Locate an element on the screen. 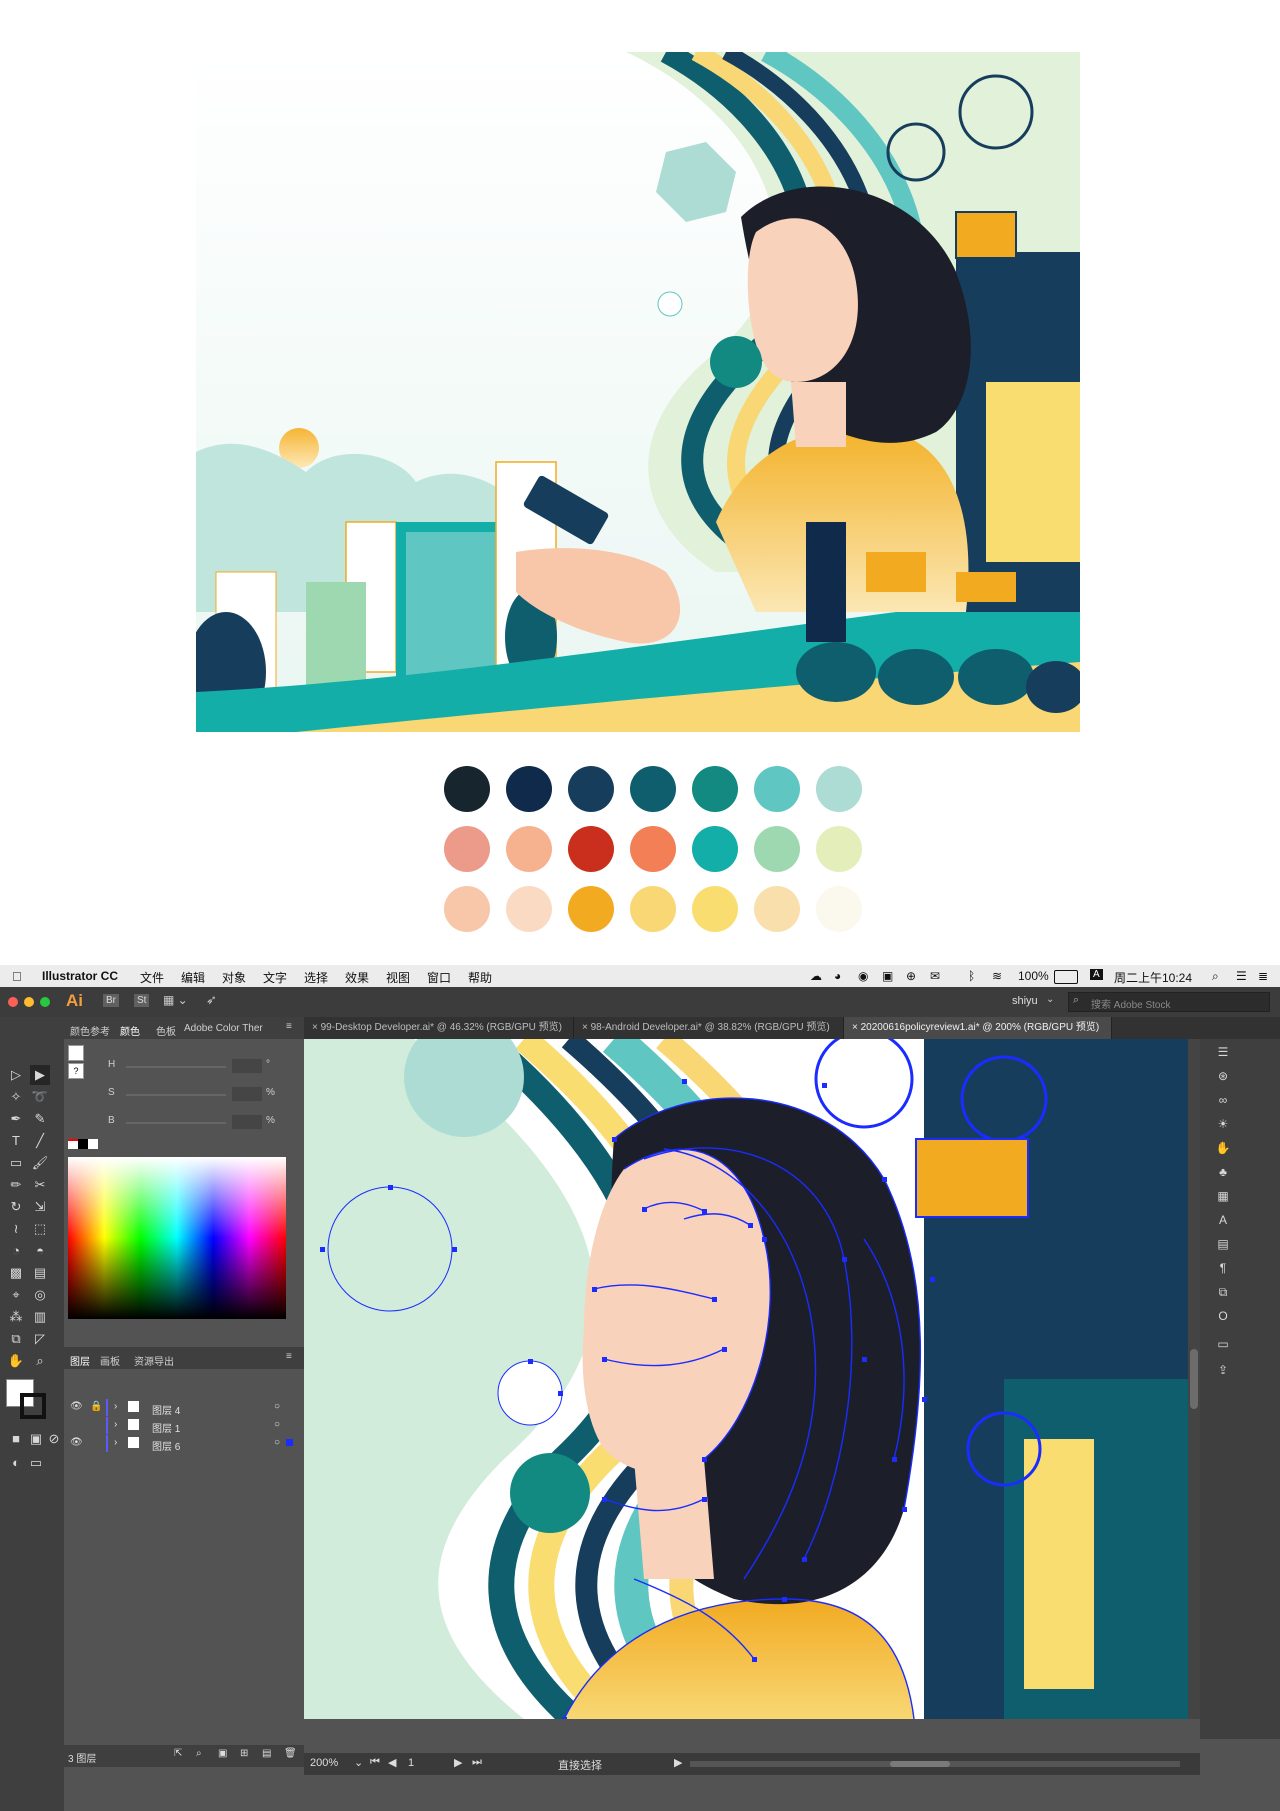 The width and height of the screenshot is (1280, 1811). paintbrush-icon: 🖌 is located at coordinates (40, 1163).